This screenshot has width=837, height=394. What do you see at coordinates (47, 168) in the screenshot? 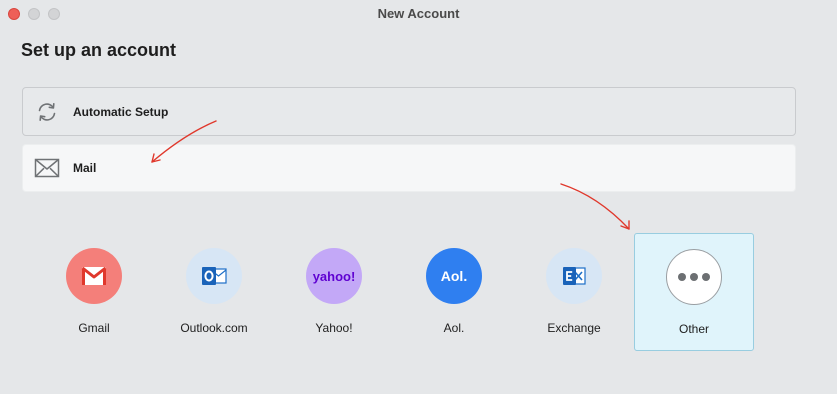
I see `envelope-icon` at bounding box center [47, 168].